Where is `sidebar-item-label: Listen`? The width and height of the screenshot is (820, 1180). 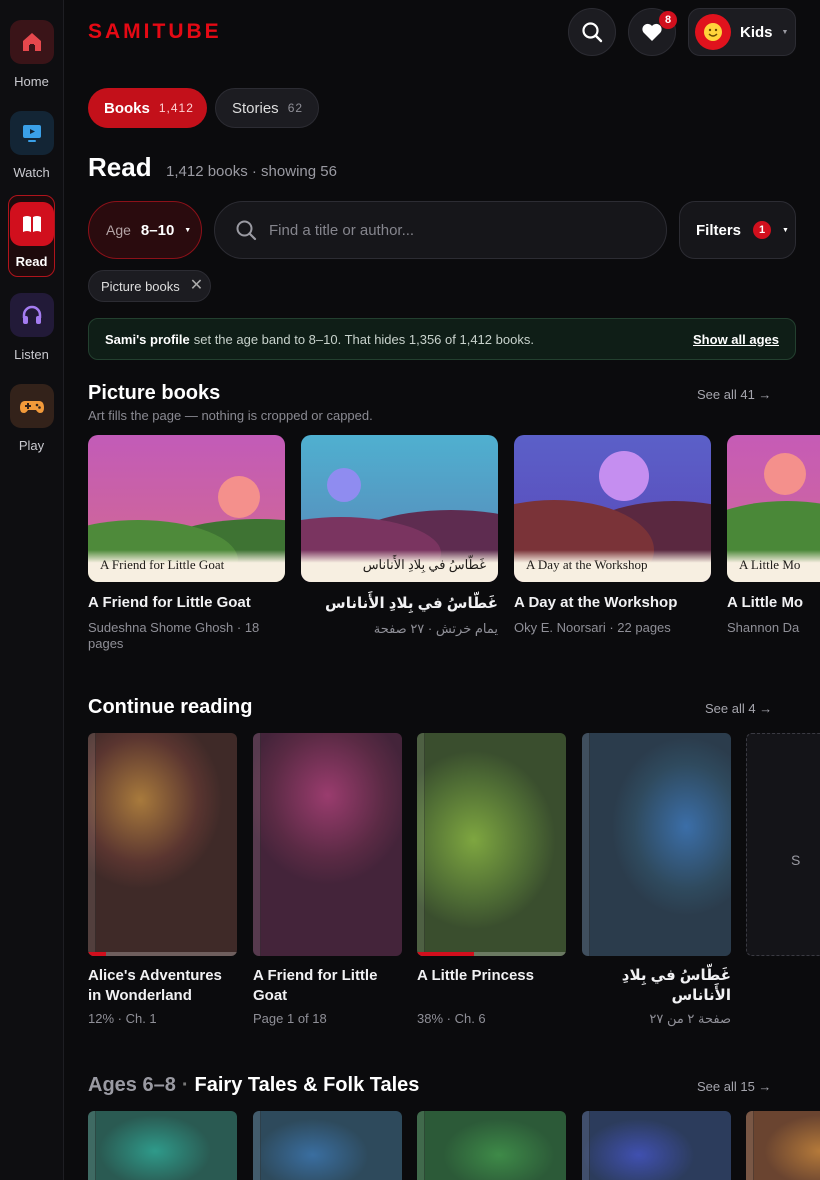 sidebar-item-label: Listen is located at coordinates (31, 354).